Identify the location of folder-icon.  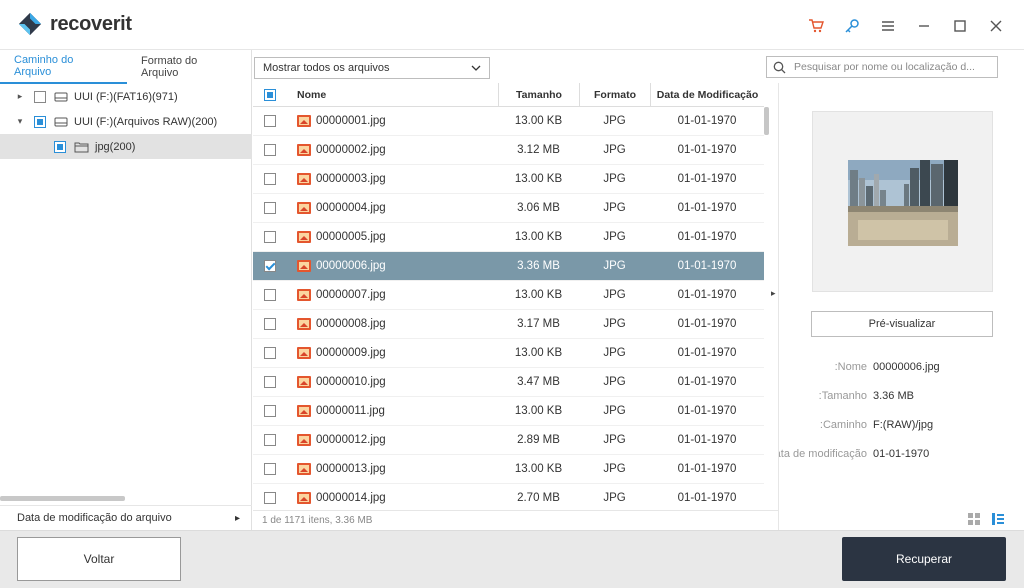
(81, 147).